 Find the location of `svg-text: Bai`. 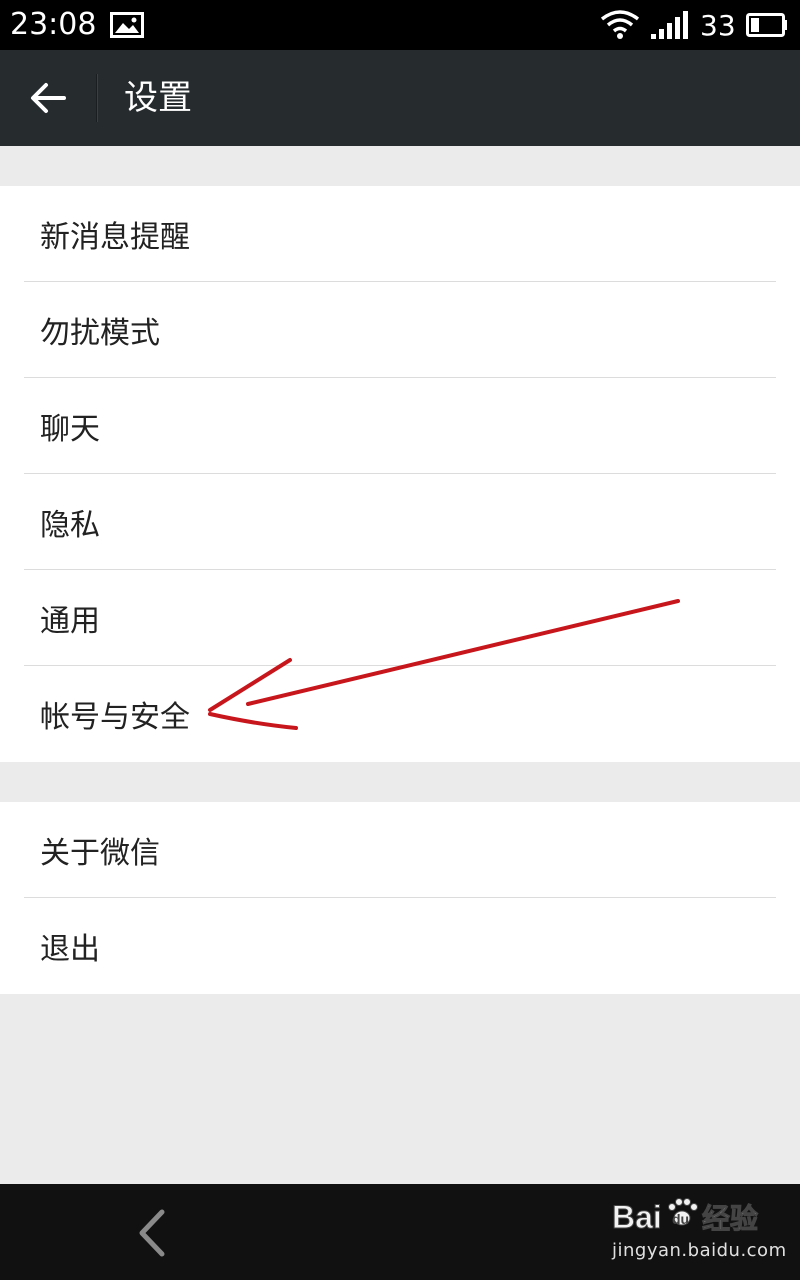

svg-text: Bai is located at coordinates (637, 1217).